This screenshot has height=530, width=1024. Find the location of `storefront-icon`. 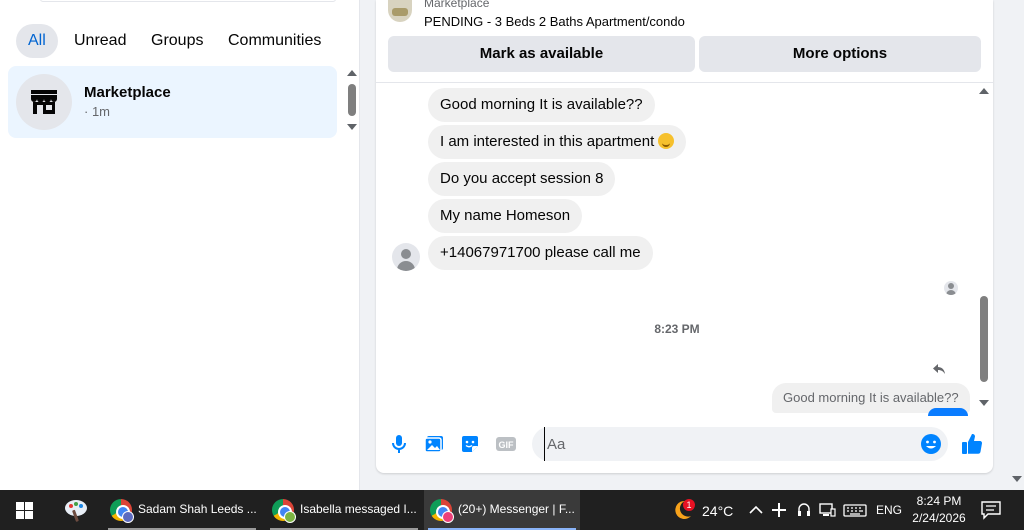

storefront-icon is located at coordinates (44, 102).